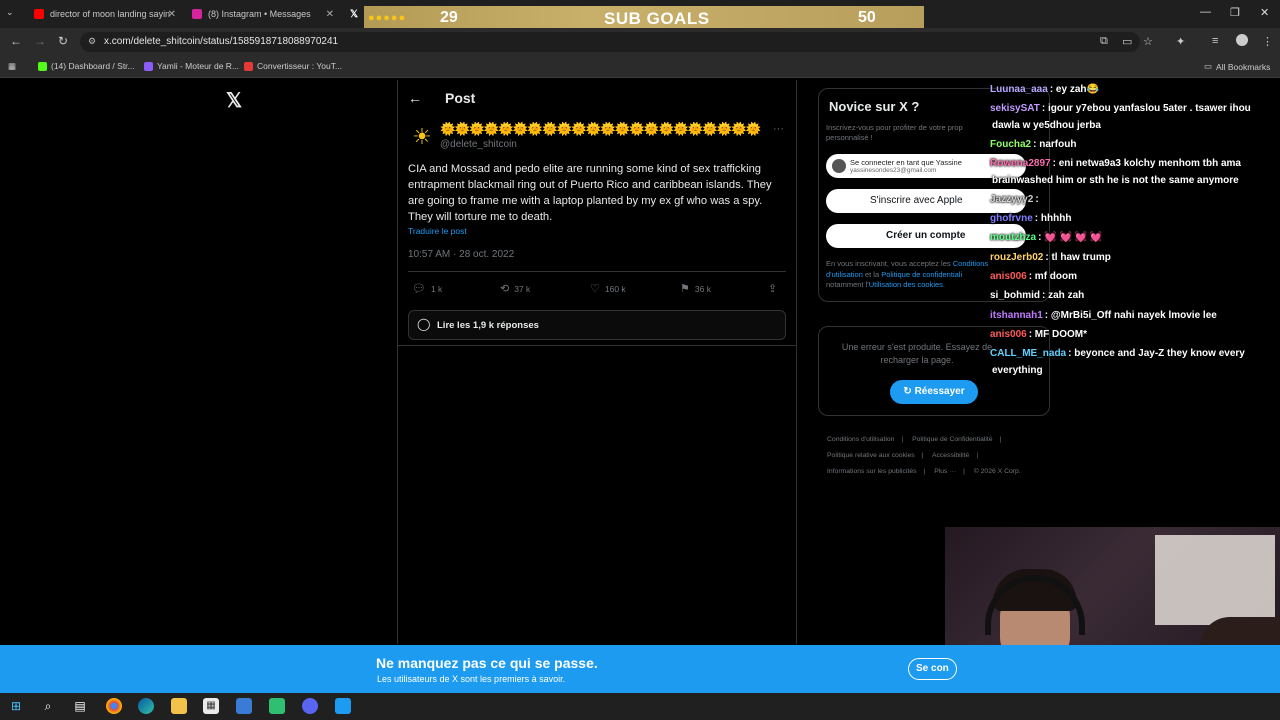 Image resolution: width=1280 pixels, height=720 pixels. Describe the element at coordinates (906, 284) in the screenshot. I see `cookies-link: Utilisation des cookies` at that location.